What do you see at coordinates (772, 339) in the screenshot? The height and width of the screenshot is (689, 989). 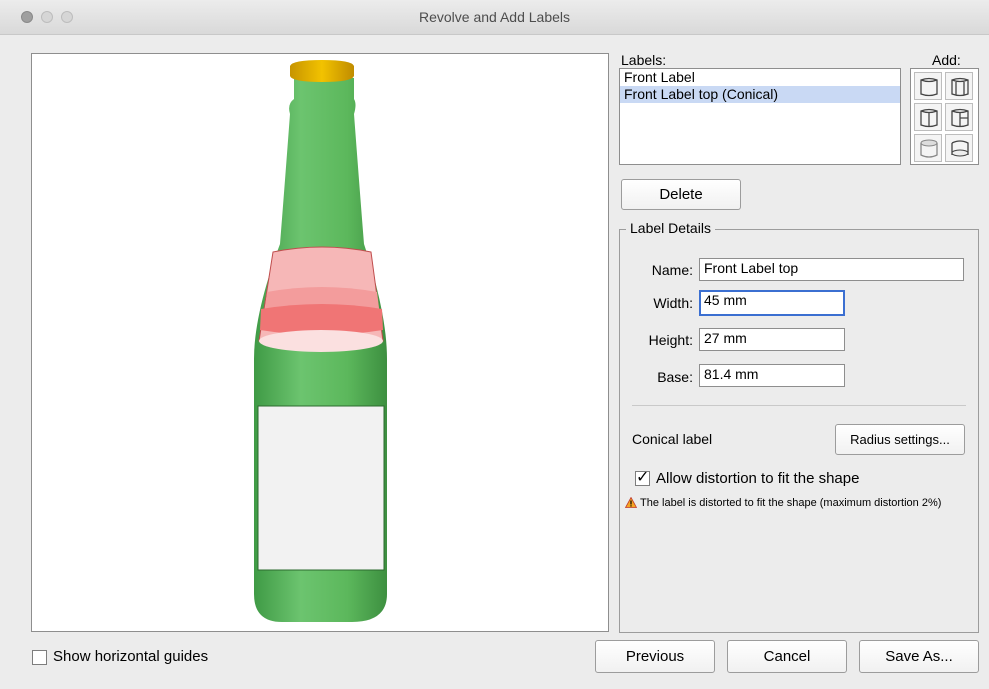 I see `height-field: 27 mm` at bounding box center [772, 339].